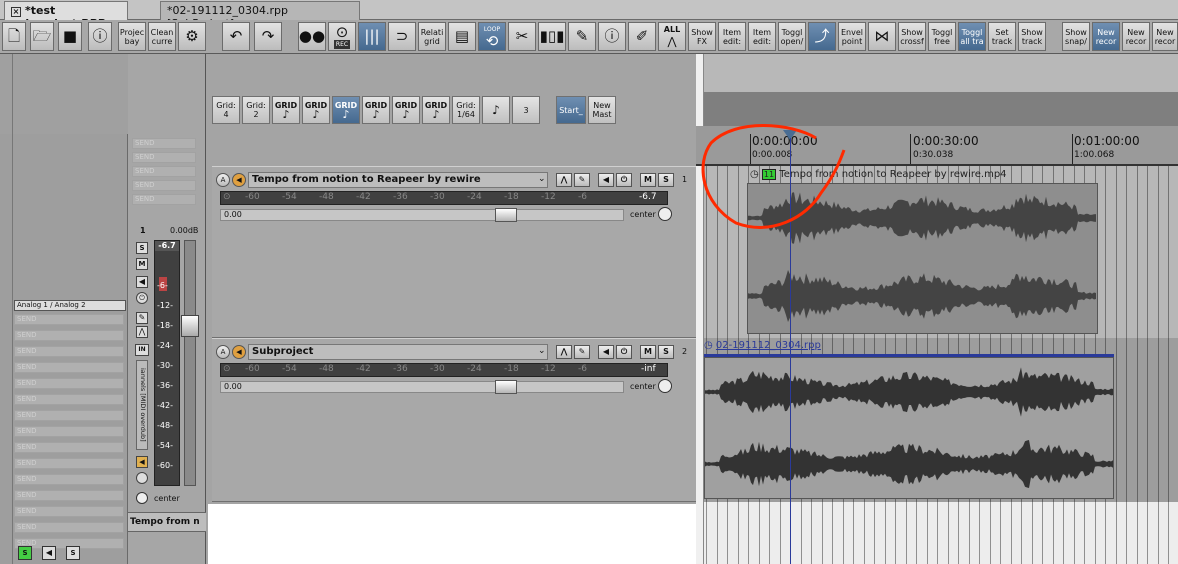  I want to click on new-project-button: 🗋, so click(14, 36).